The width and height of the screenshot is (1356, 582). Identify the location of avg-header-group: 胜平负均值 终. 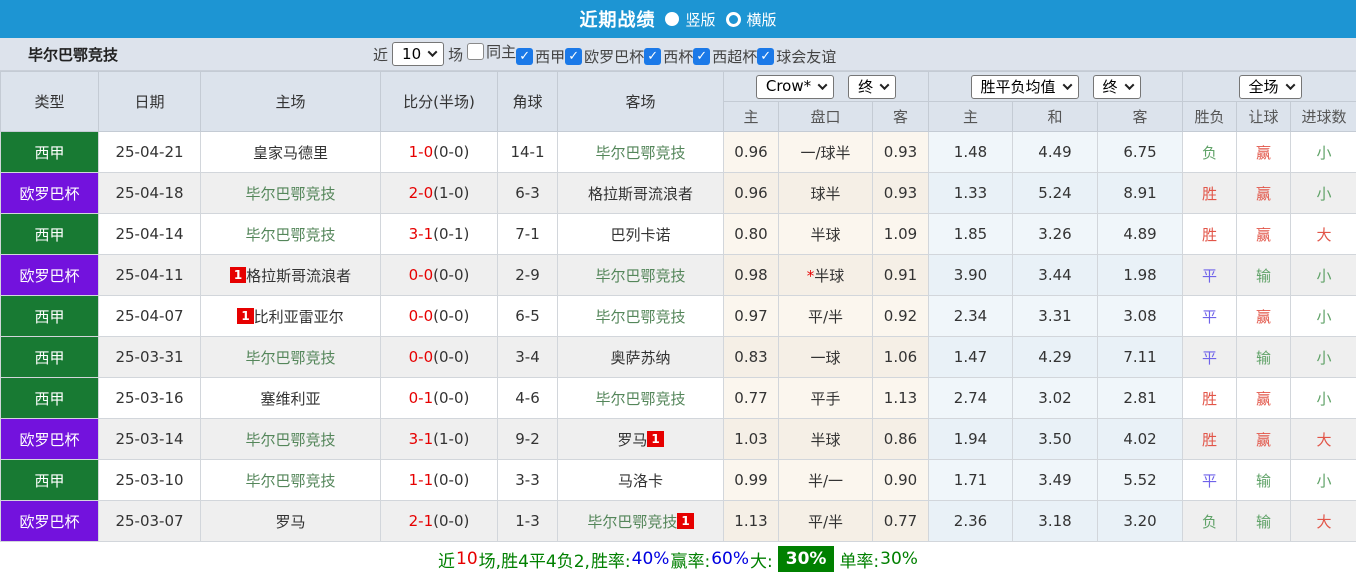
(1055, 86).